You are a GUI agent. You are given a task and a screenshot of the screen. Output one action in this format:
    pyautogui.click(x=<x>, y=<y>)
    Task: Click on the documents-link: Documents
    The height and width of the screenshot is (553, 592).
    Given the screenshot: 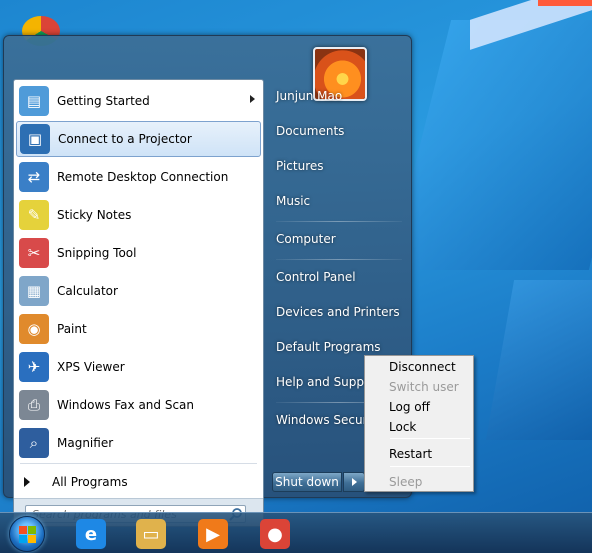 What is the action you would take?
    pyautogui.click(x=340, y=131)
    